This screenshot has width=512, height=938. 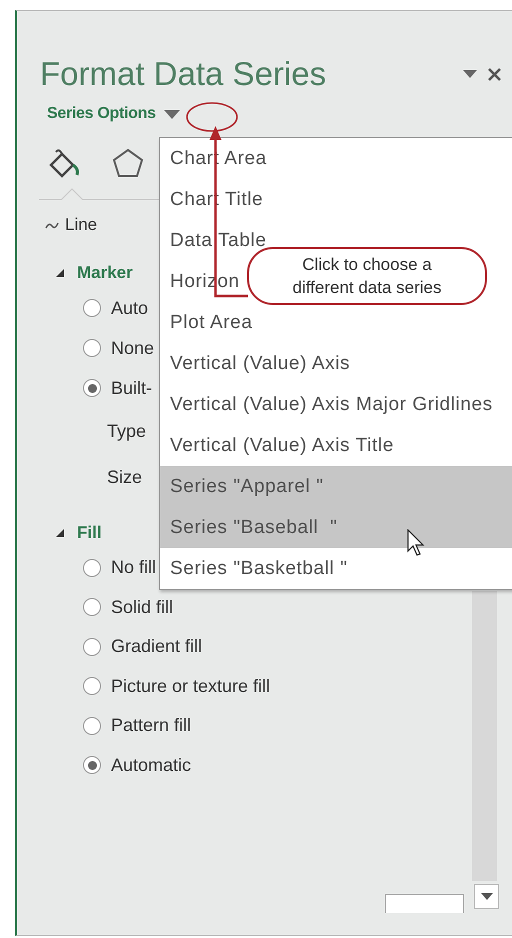 I want to click on series-options-label: Series Options, so click(x=101, y=114).